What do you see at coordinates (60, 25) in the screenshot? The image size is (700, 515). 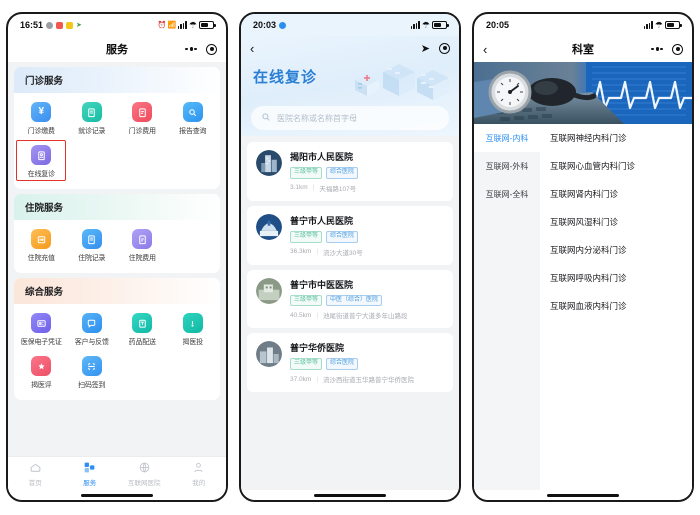 I see `red-badge-icon` at bounding box center [60, 25].